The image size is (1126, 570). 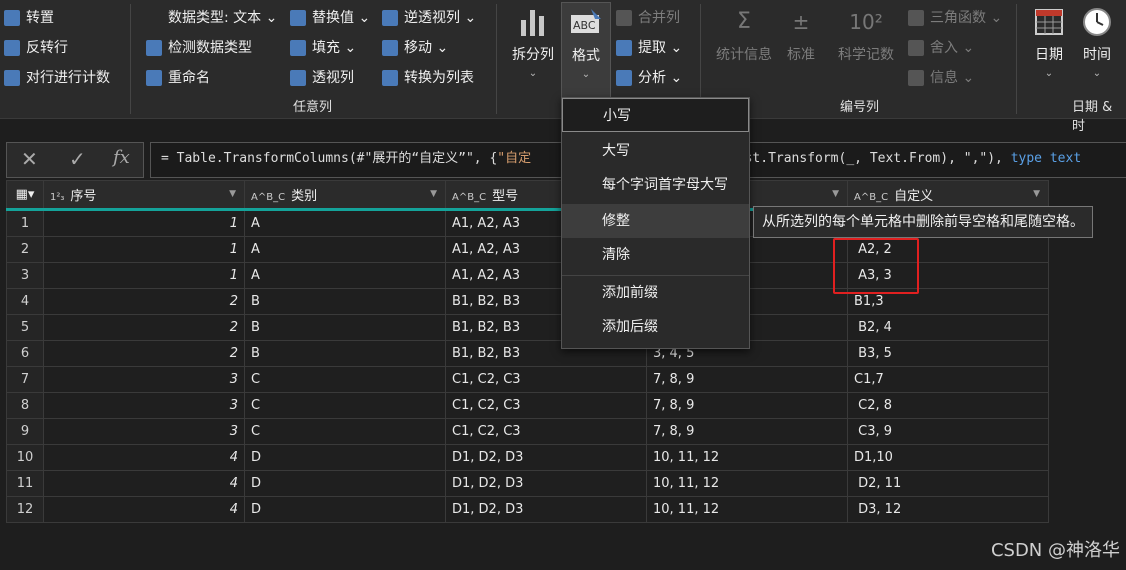 What do you see at coordinates (345, 195) in the screenshot?
I see `column-header-category: A^B_C 类别 ▼` at bounding box center [345, 195].